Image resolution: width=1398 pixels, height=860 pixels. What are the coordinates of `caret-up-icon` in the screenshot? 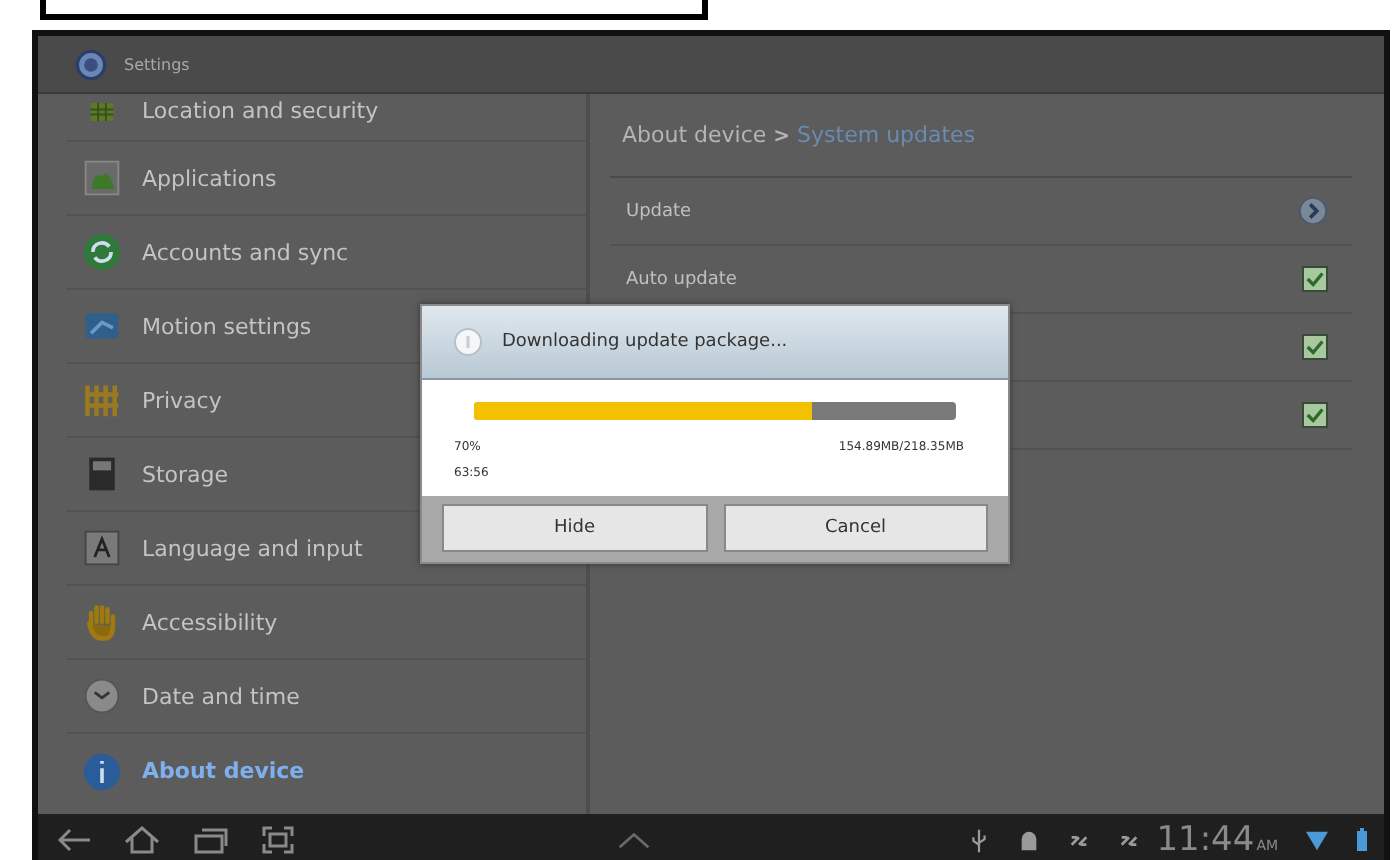 It's located at (633, 840).